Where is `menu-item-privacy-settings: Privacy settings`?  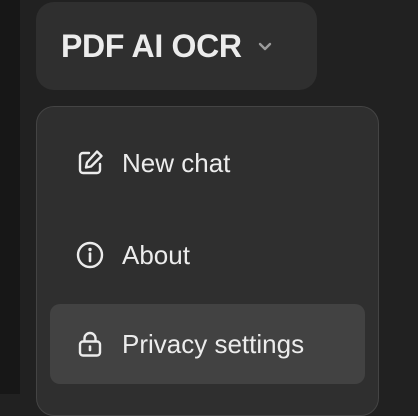 menu-item-privacy-settings: Privacy settings is located at coordinates (207, 344).